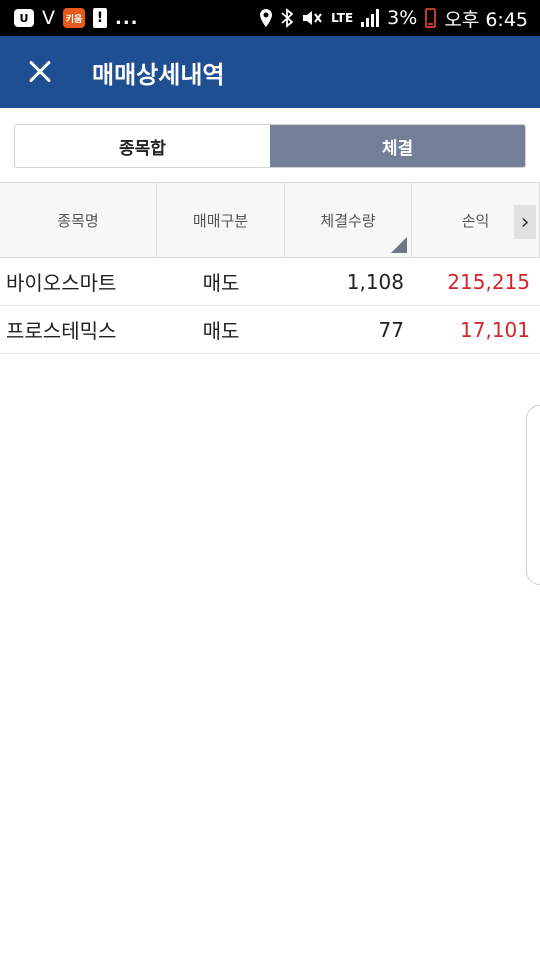 The width and height of the screenshot is (540, 960). I want to click on cell-exec-qty: 77, so click(391, 329).